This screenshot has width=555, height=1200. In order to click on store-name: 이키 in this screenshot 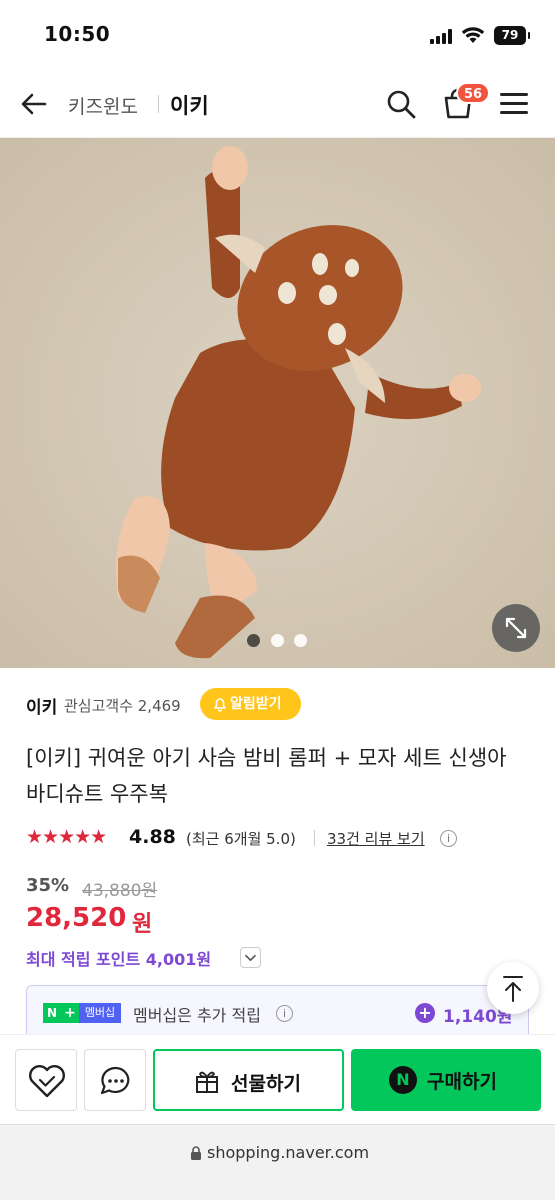, I will do `click(41, 705)`.